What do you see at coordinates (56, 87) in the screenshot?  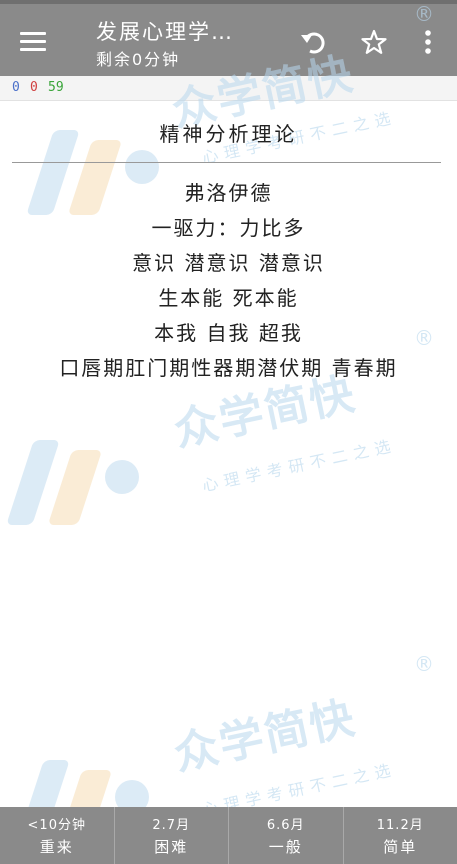 I see `review-count: 59` at bounding box center [56, 87].